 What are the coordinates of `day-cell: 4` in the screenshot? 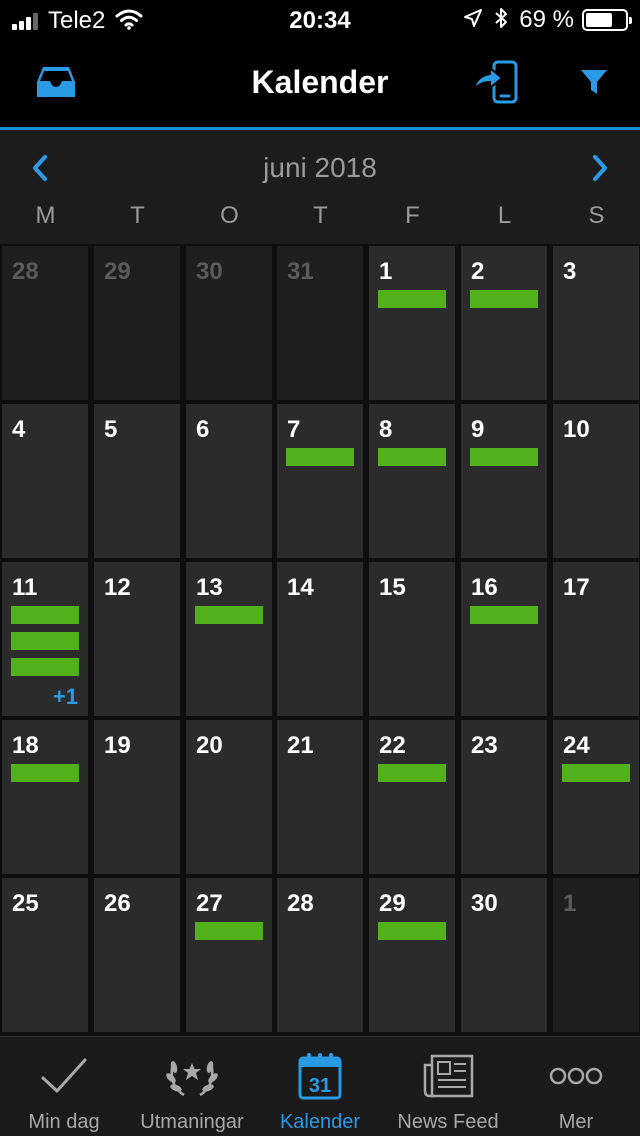 It's located at (45, 481).